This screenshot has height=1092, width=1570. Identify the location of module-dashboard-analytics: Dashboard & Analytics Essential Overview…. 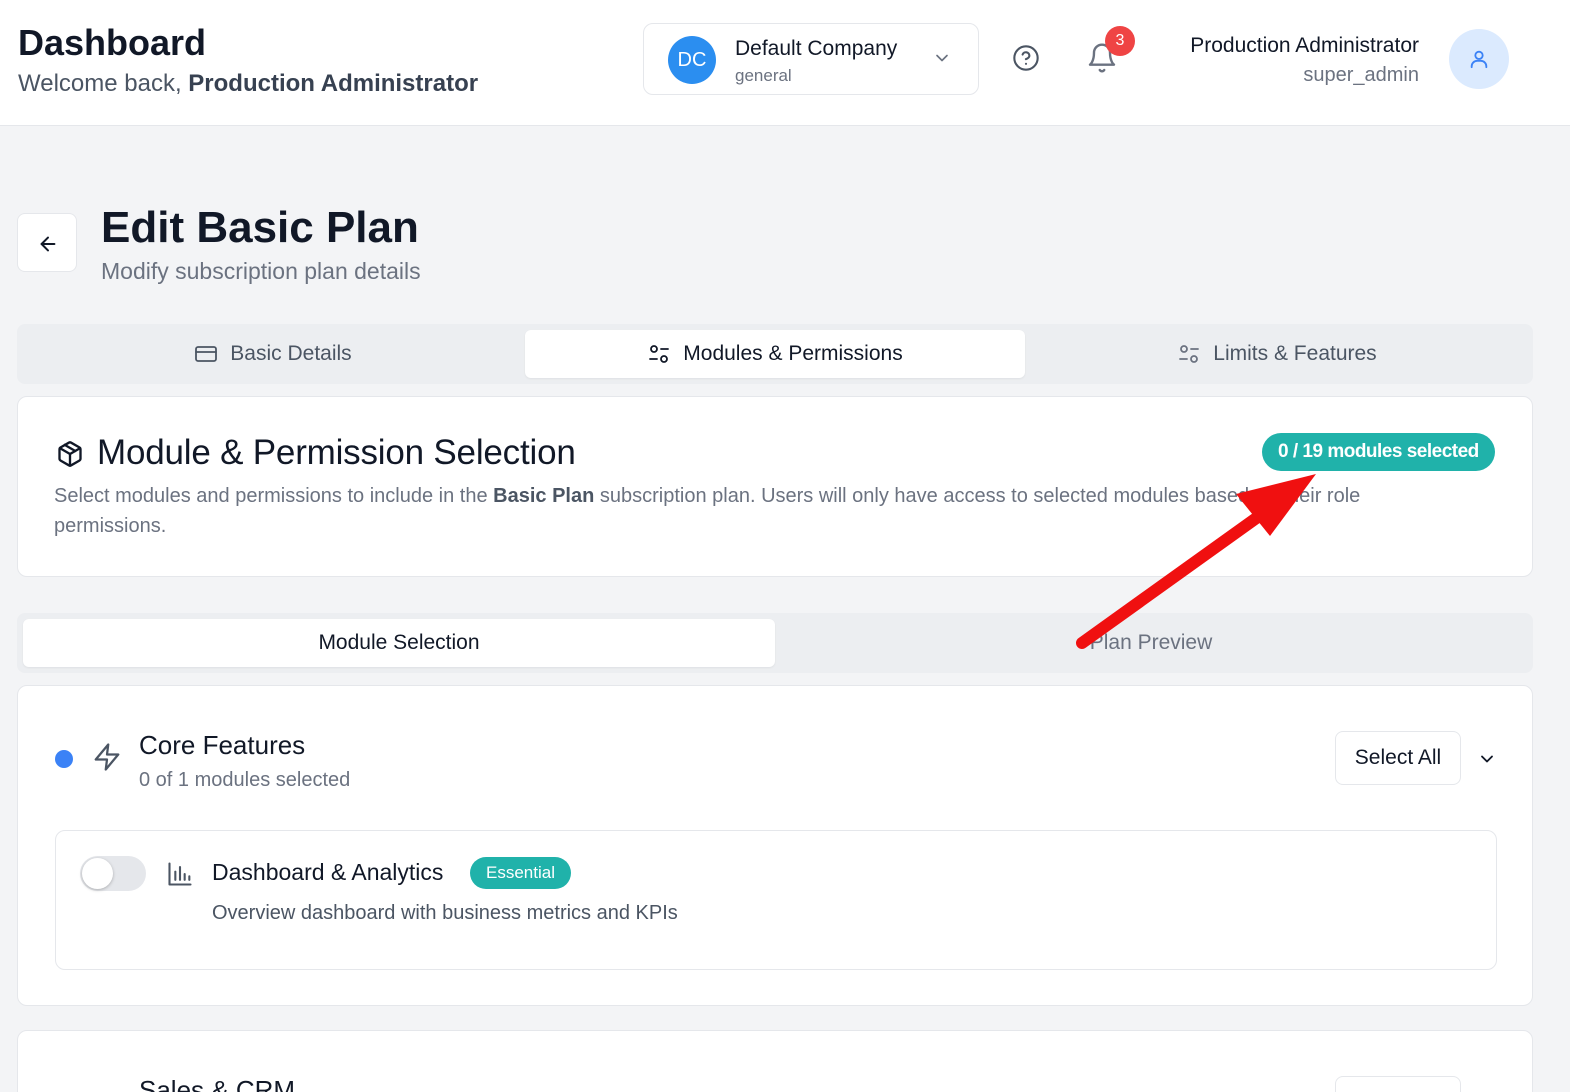
(776, 900).